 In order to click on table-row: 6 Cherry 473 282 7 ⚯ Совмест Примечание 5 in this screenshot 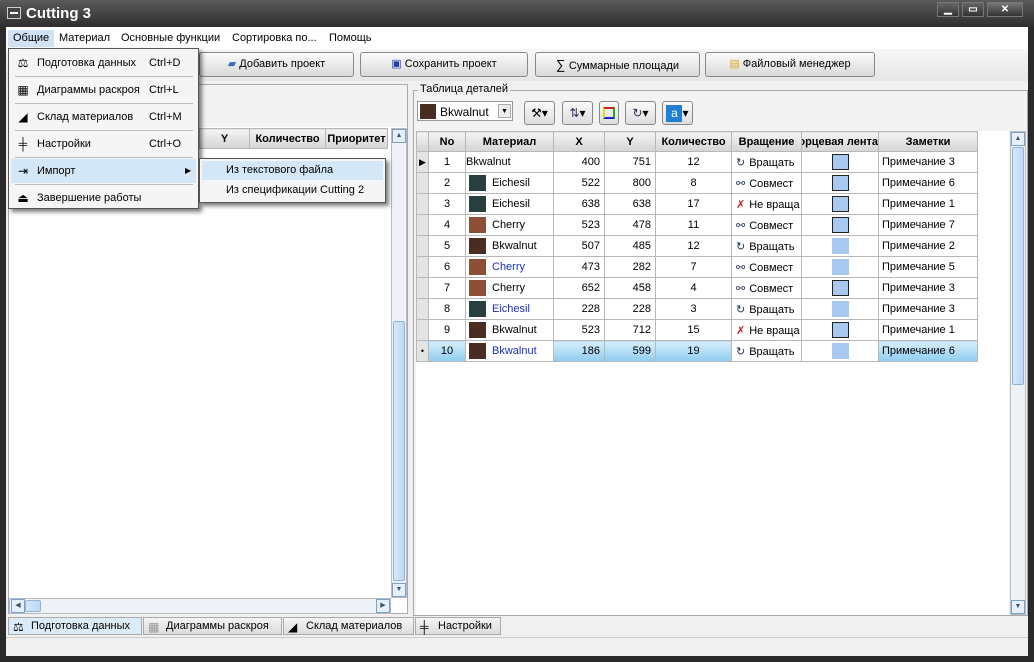, I will do `click(697, 267)`.